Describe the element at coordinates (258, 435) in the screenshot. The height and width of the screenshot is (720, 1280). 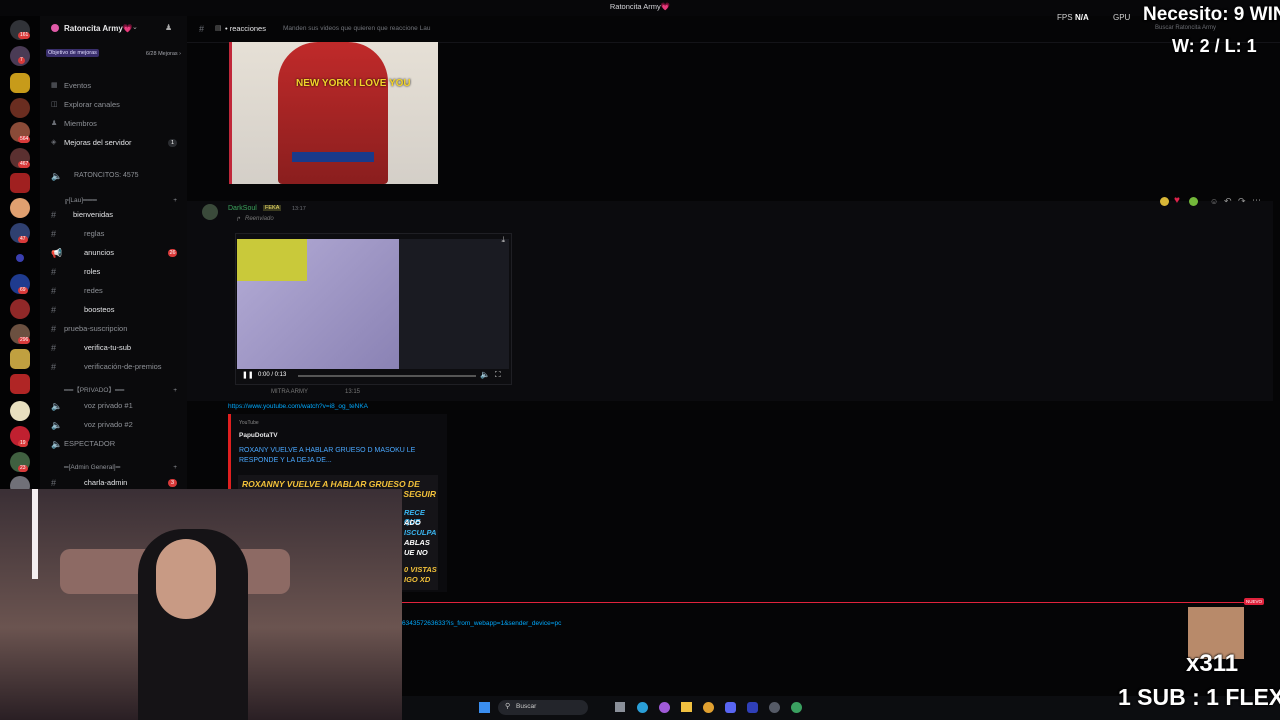
I see `embed-channel: PapuDotaTV` at that location.